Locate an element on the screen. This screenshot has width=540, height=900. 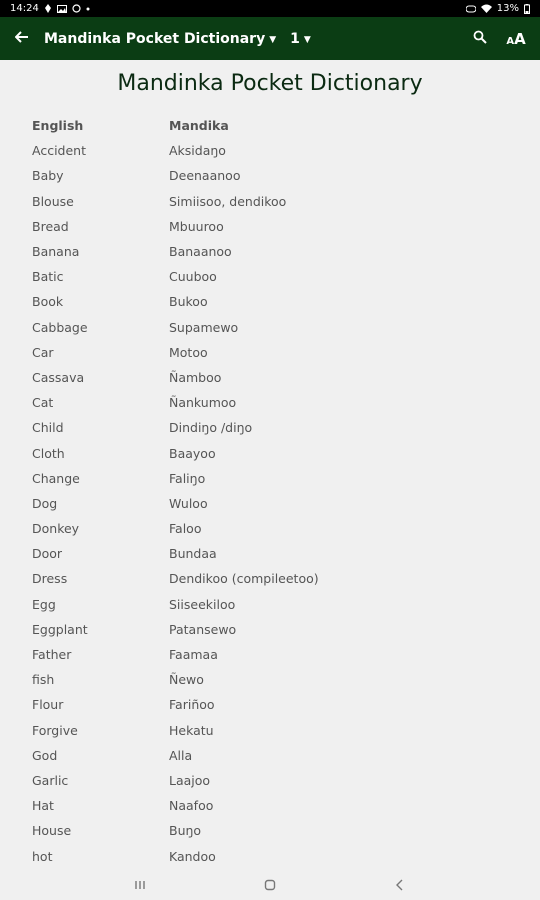
nav-back-icon is located at coordinates (400, 885).